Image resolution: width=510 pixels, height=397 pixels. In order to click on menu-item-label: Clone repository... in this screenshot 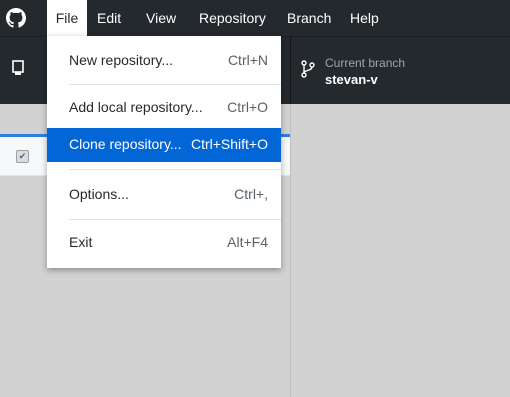, I will do `click(125, 144)`.